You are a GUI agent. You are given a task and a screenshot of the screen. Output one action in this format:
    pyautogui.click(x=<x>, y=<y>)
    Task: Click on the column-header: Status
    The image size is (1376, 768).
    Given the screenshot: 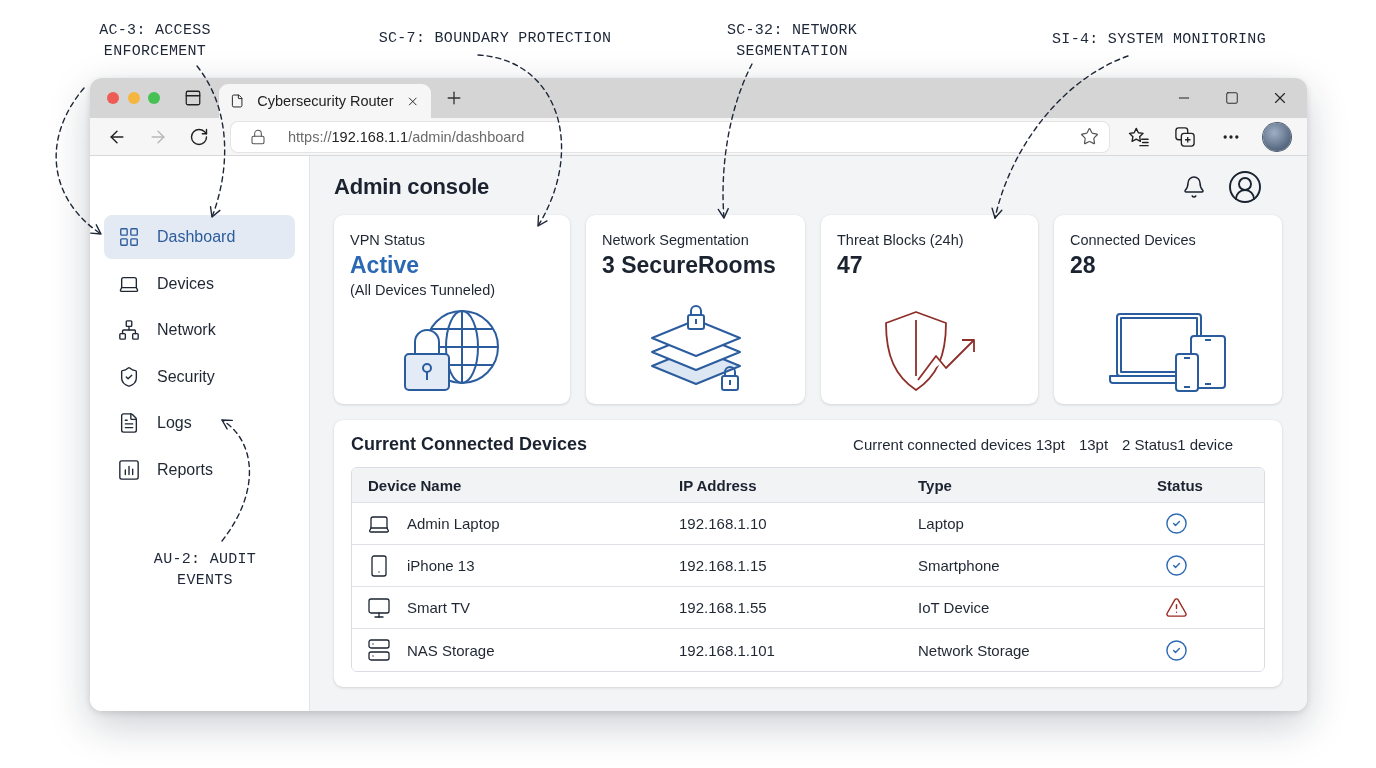 What is the action you would take?
    pyautogui.click(x=1180, y=485)
    